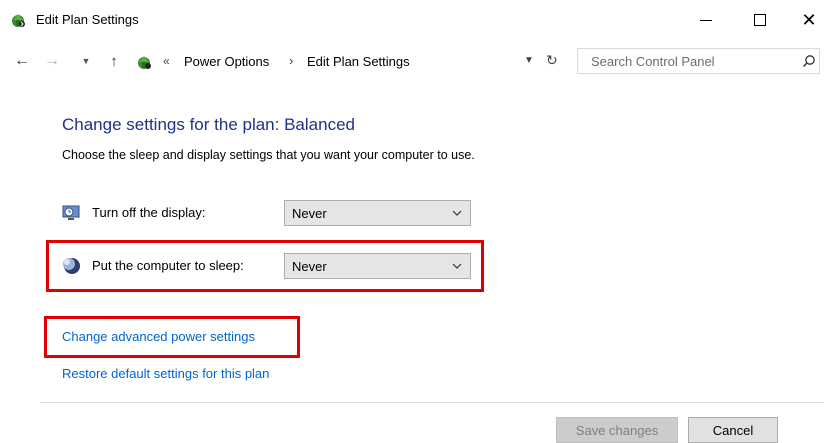  I want to click on title-bar: Edit Plan Settings ✕, so click(412, 20).